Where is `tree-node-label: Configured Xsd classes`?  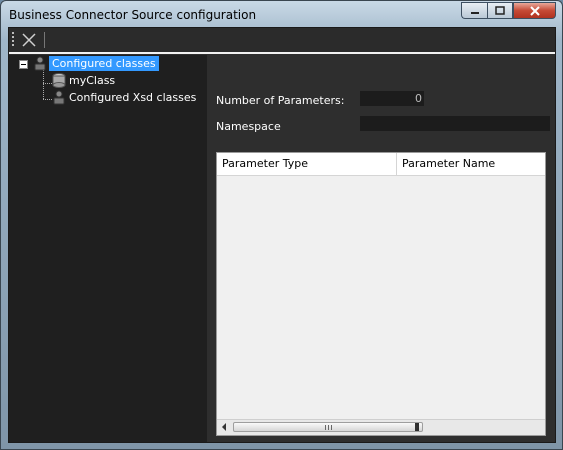
tree-node-label: Configured Xsd classes is located at coordinates (133, 97).